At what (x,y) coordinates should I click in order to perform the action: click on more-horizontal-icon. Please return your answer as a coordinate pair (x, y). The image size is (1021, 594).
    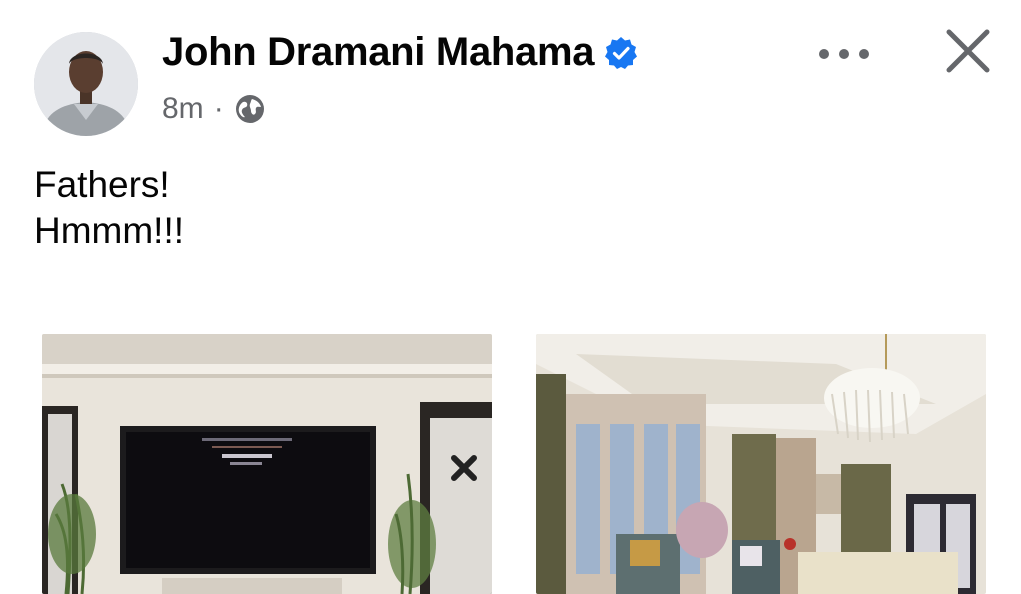
    Looking at the image, I should click on (844, 54).